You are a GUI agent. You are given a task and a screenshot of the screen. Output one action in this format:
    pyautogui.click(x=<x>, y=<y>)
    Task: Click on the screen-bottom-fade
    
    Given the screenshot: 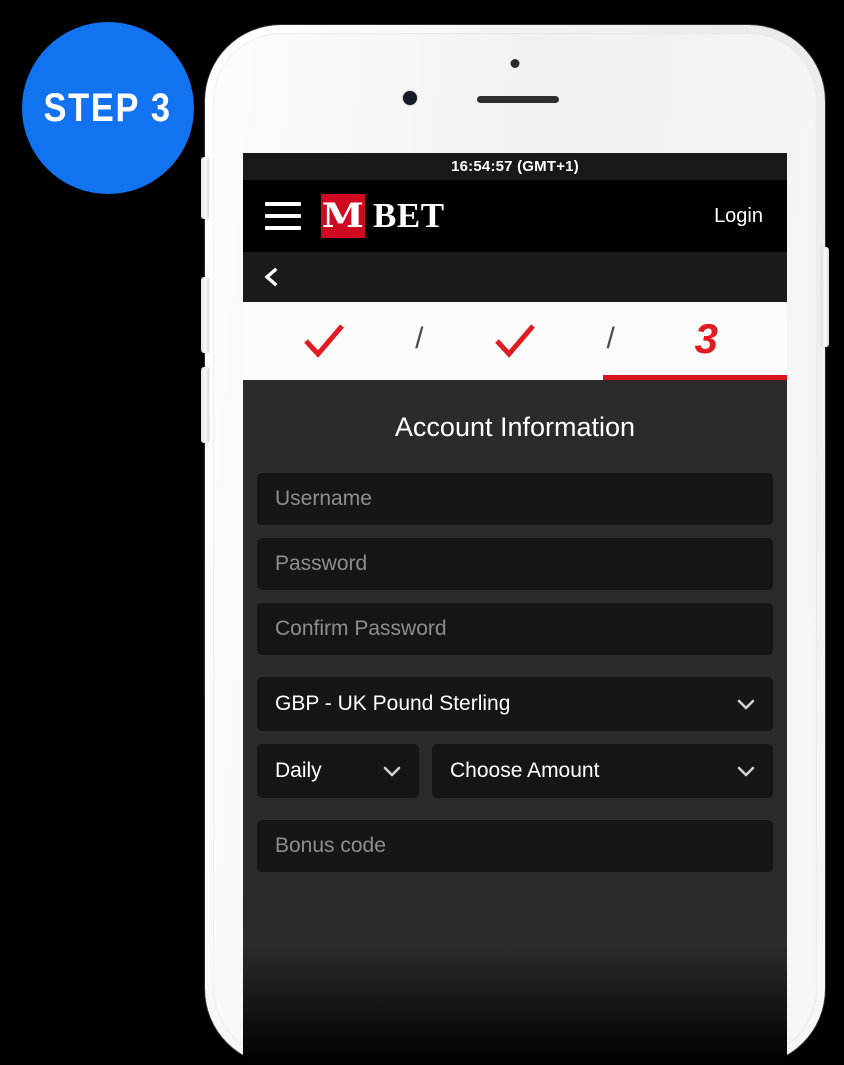 What is the action you would take?
    pyautogui.click(x=515, y=1005)
    